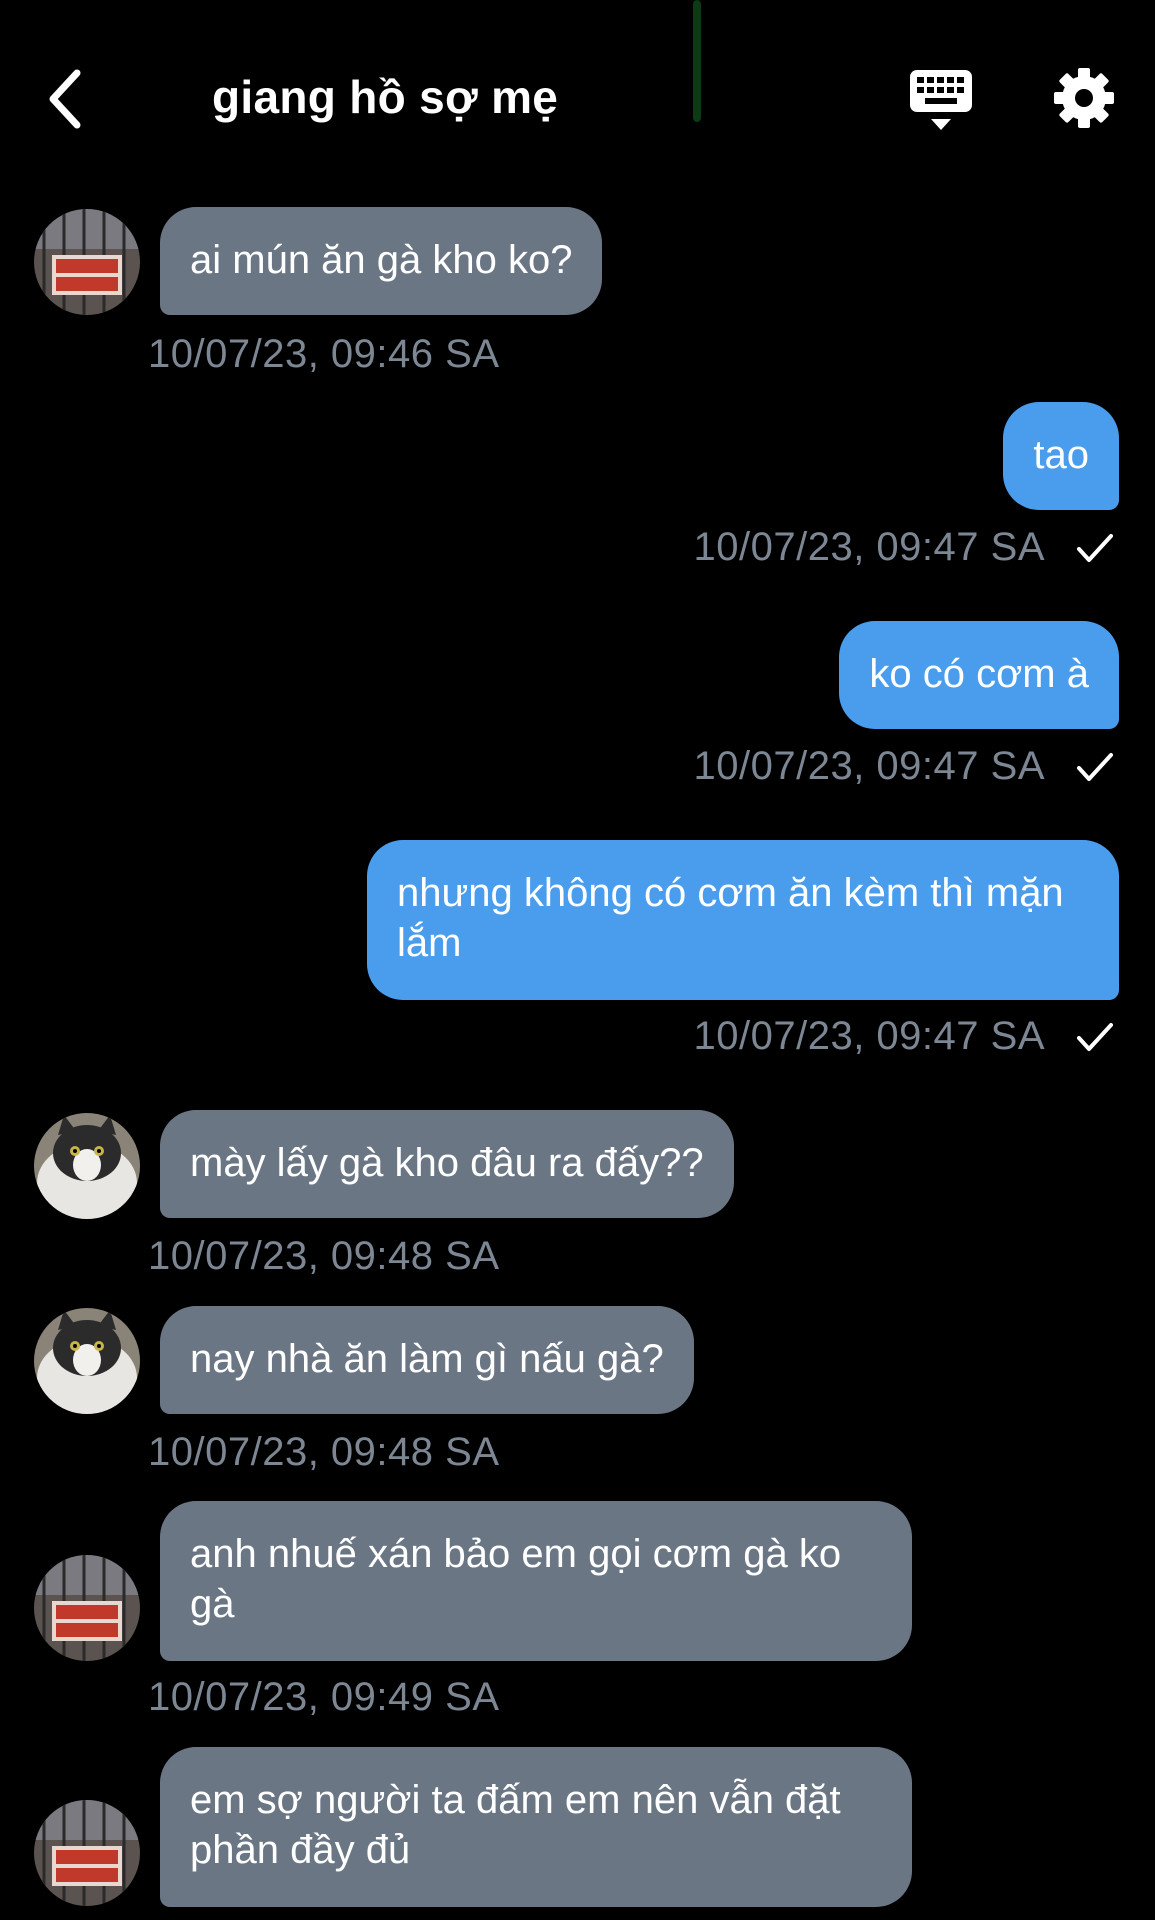 The image size is (1155, 1920). Describe the element at coordinates (577, 90) in the screenshot. I see `chat-header: giang hồ sợ mẹ` at that location.